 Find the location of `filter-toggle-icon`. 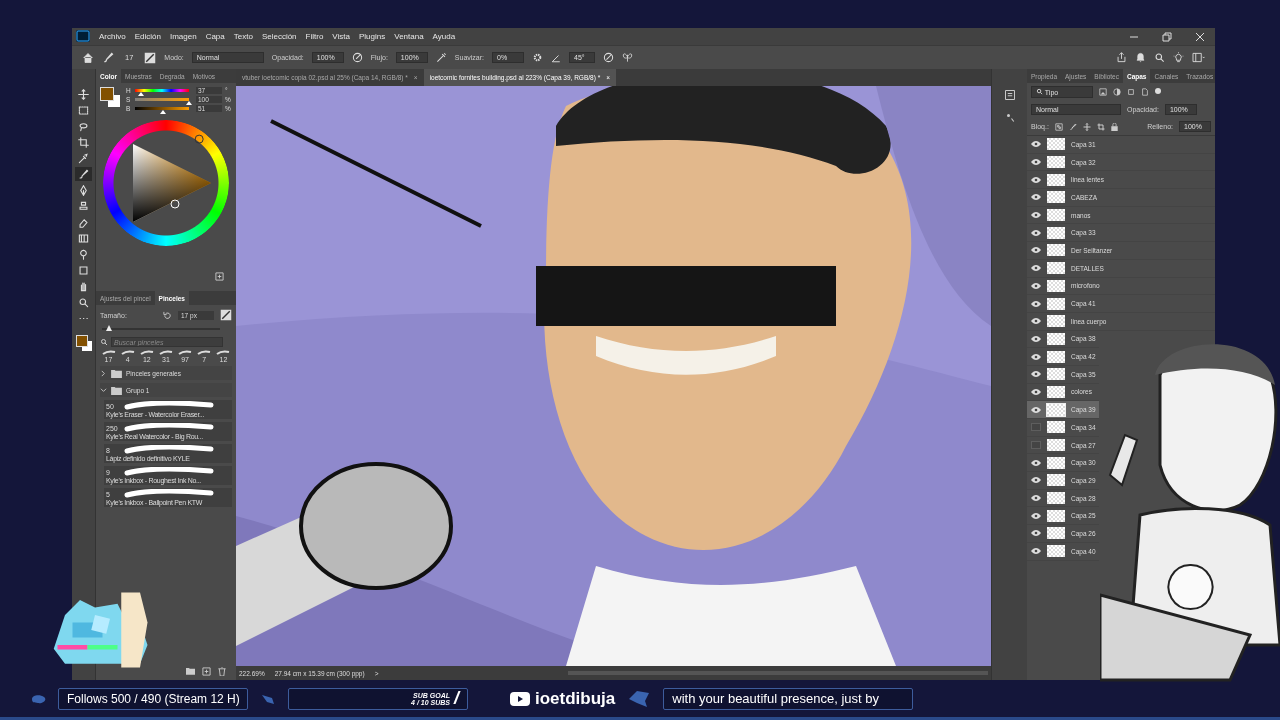

filter-toggle-icon is located at coordinates (1158, 92).